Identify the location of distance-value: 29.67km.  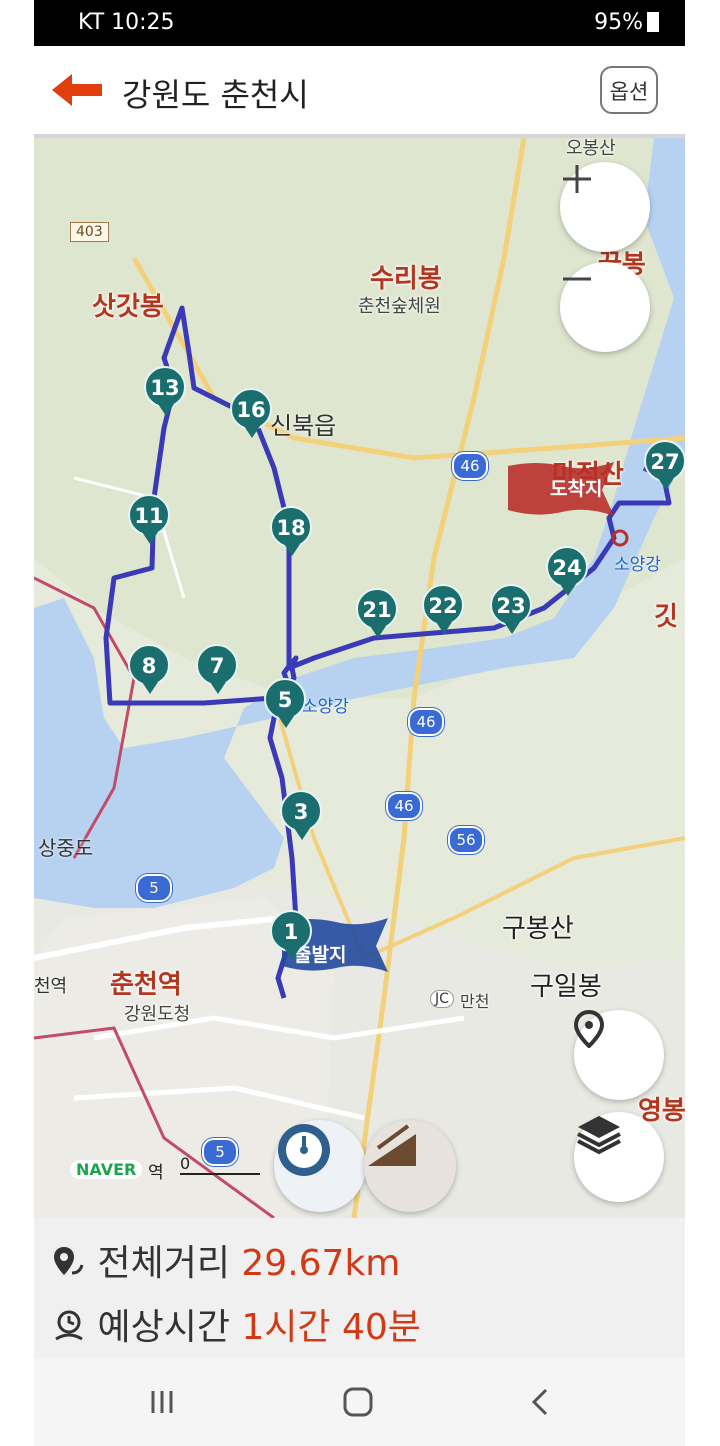
(321, 1263).